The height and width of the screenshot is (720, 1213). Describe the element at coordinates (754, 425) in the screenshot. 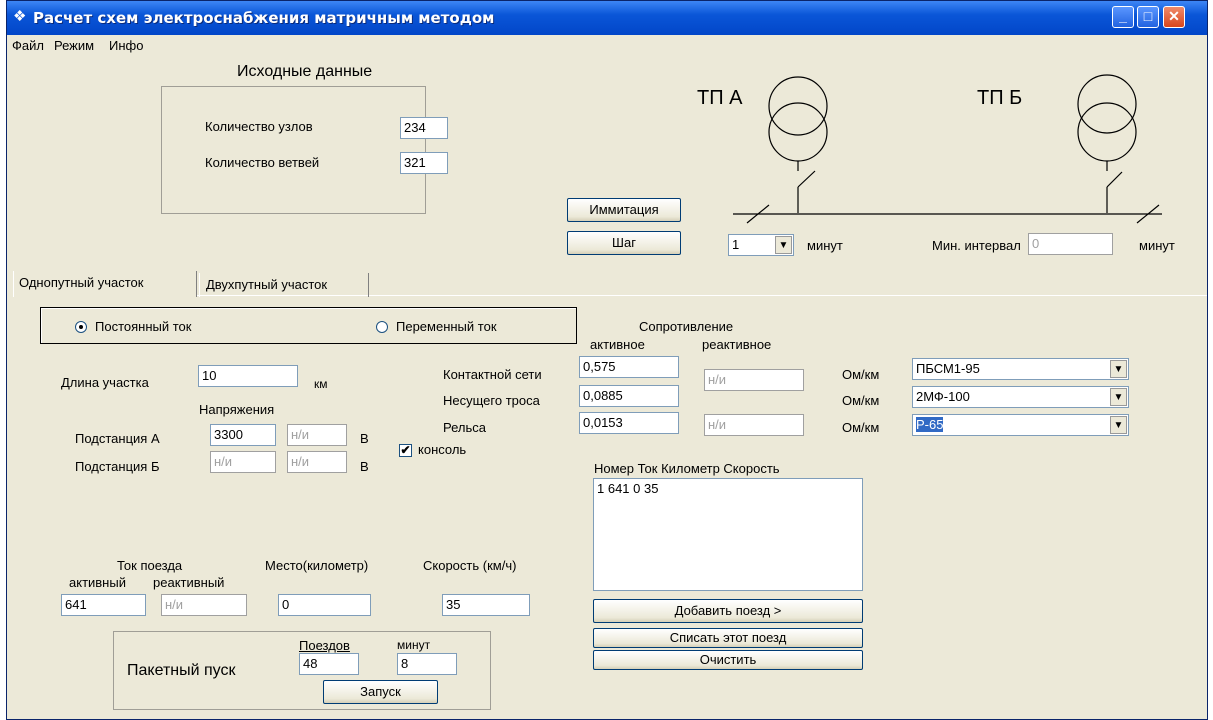

I see `rail-reactive-input: н/и` at that location.